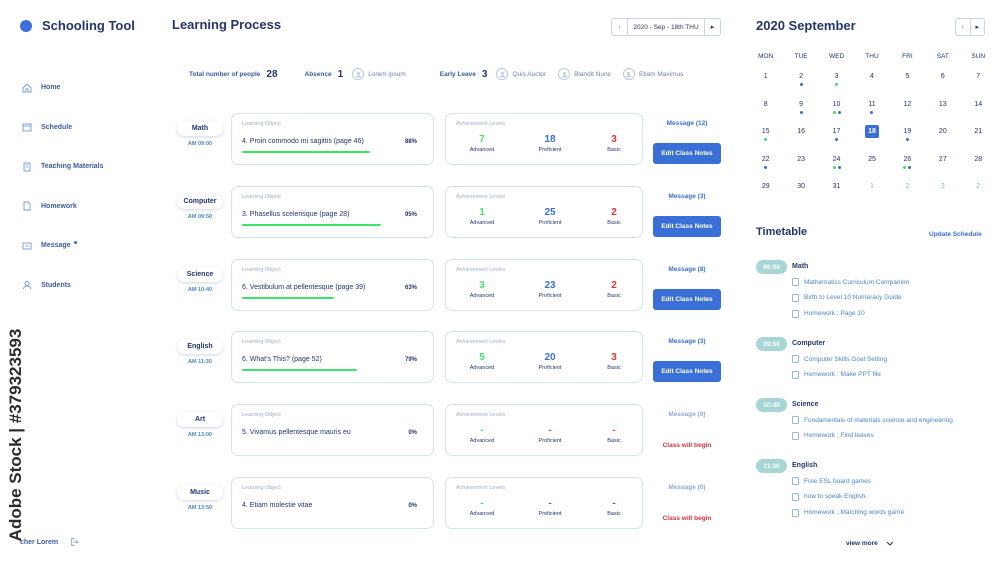 The image size is (1000, 563). I want to click on calendar-day: 4, so click(871, 80).